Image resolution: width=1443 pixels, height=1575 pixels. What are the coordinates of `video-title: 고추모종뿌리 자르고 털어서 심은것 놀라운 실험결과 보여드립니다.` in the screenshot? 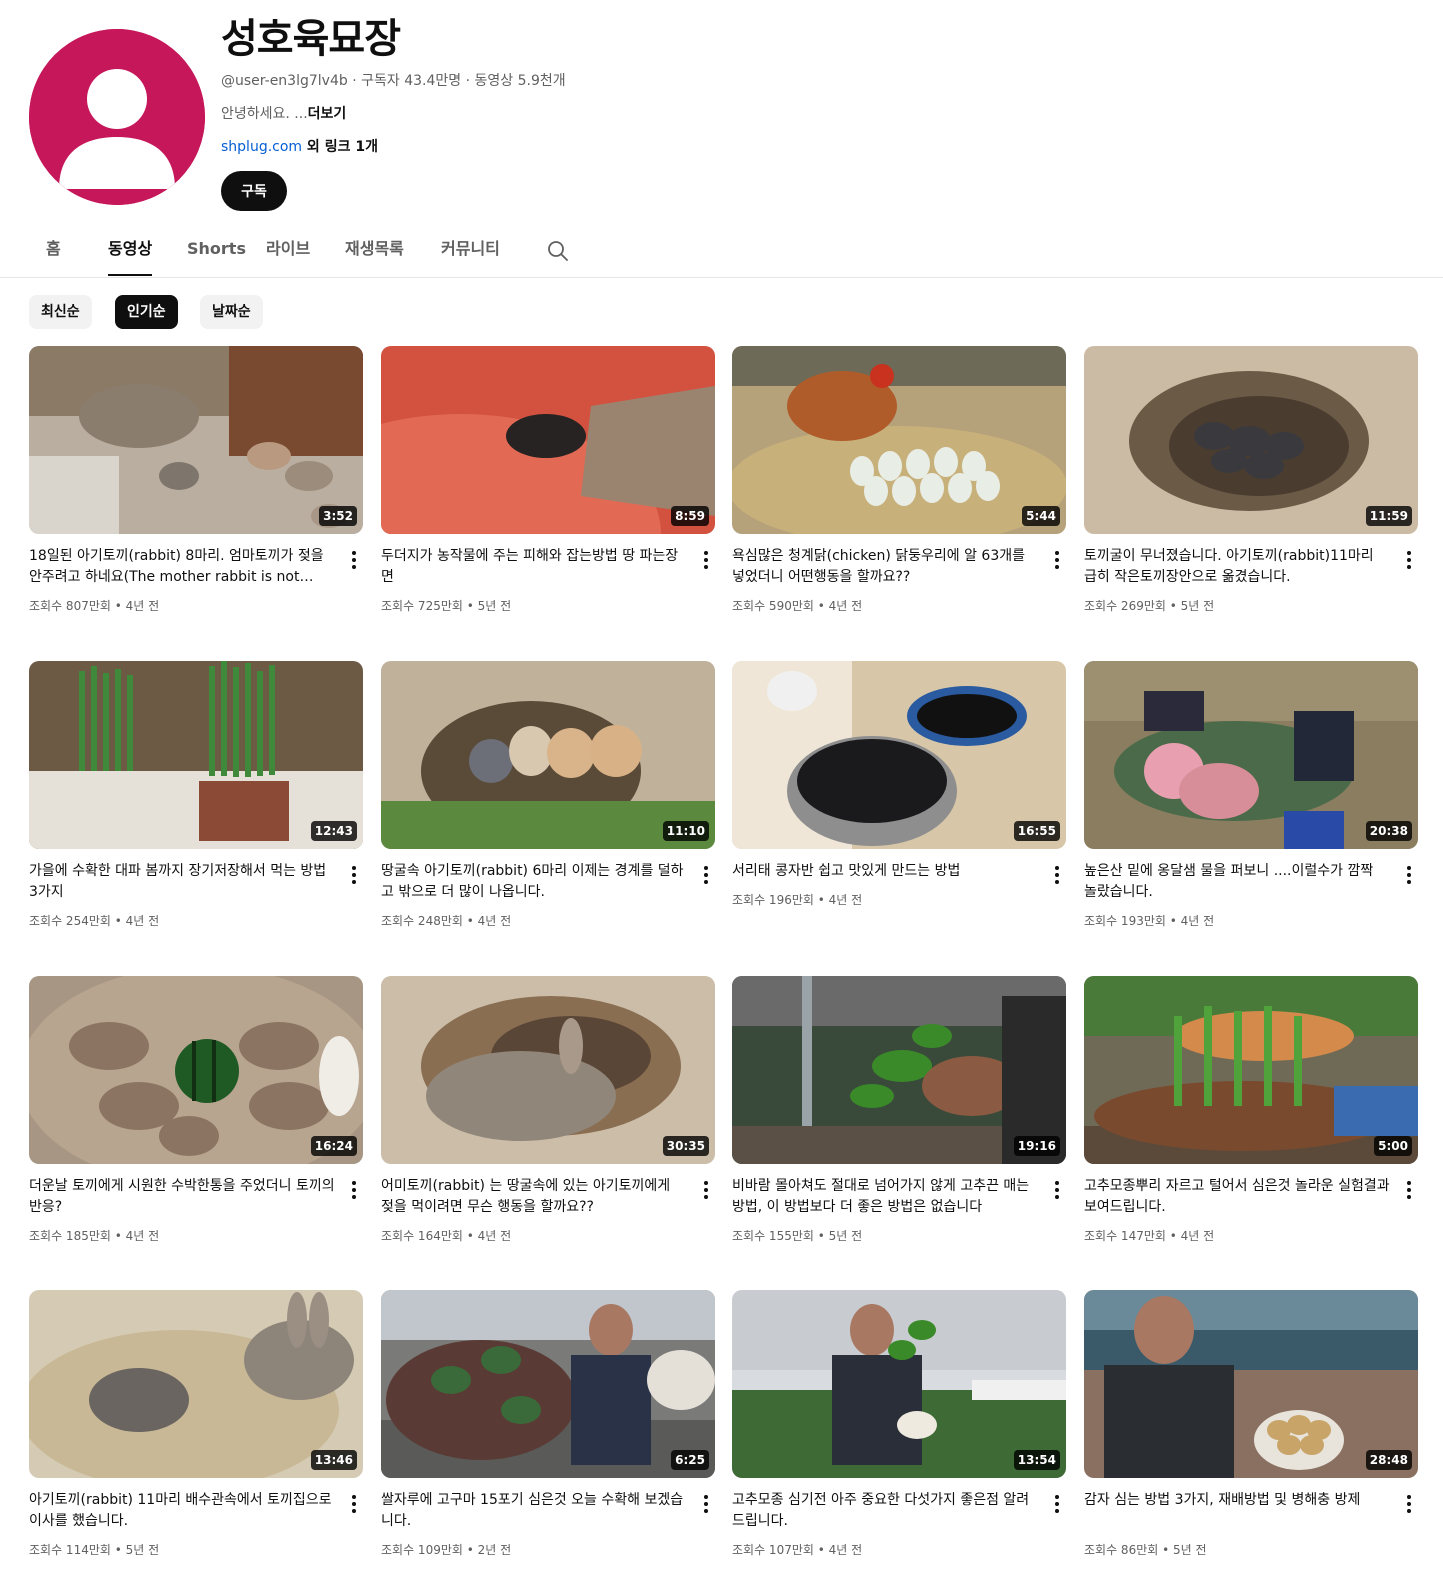 It's located at (1237, 1197).